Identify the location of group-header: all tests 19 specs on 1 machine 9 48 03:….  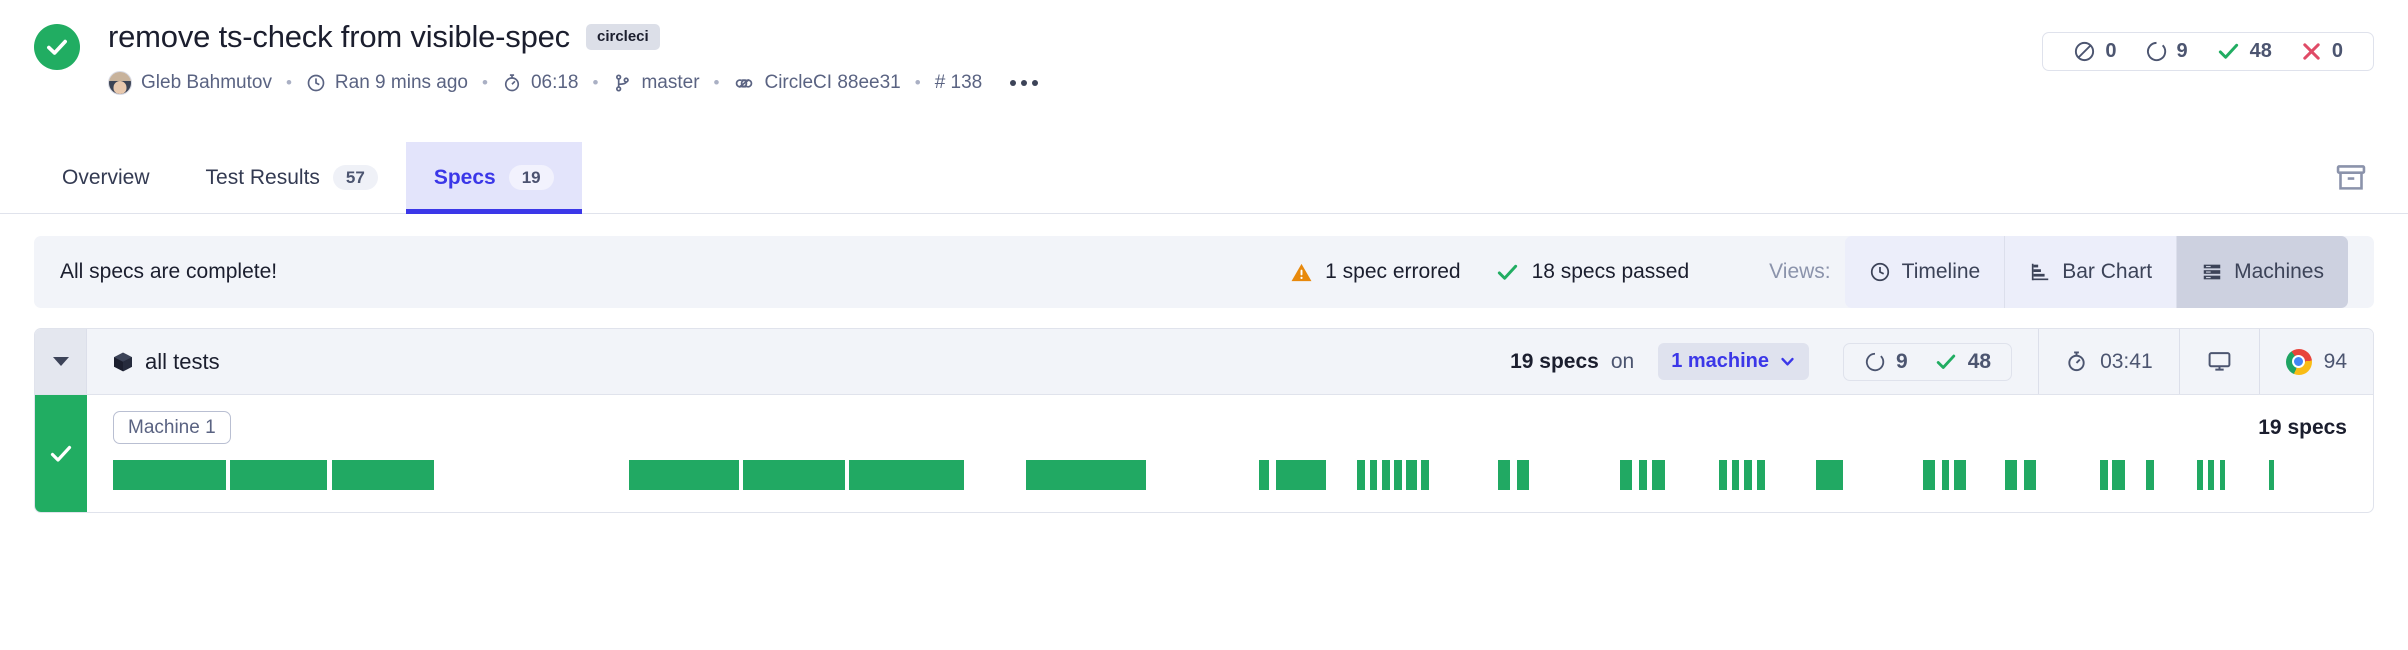
(1204, 362).